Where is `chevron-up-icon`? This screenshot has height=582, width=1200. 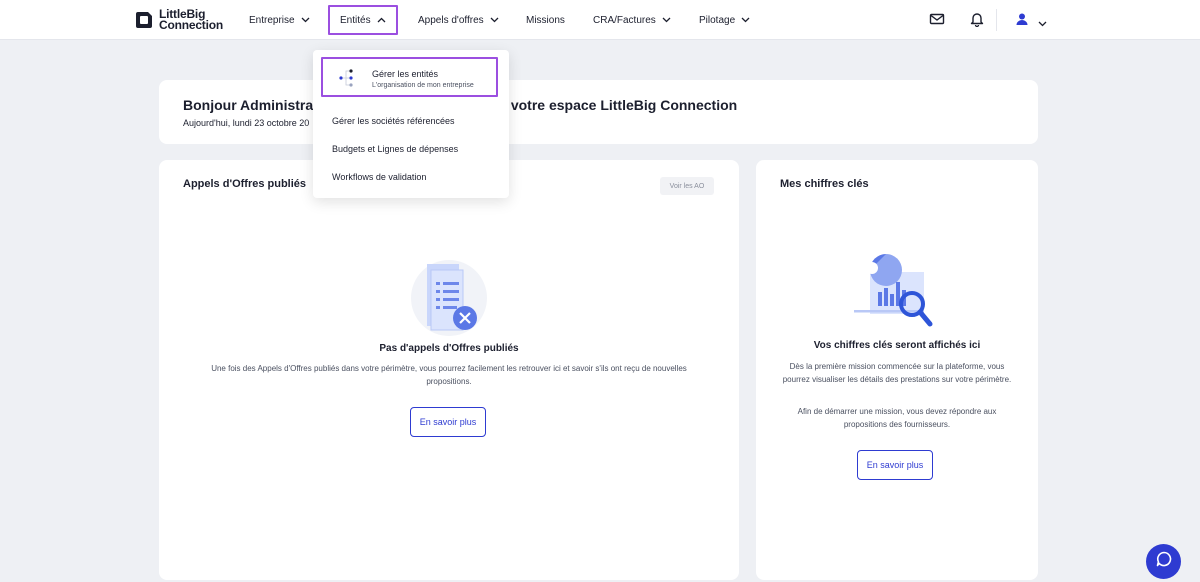
chevron-up-icon is located at coordinates (381, 20).